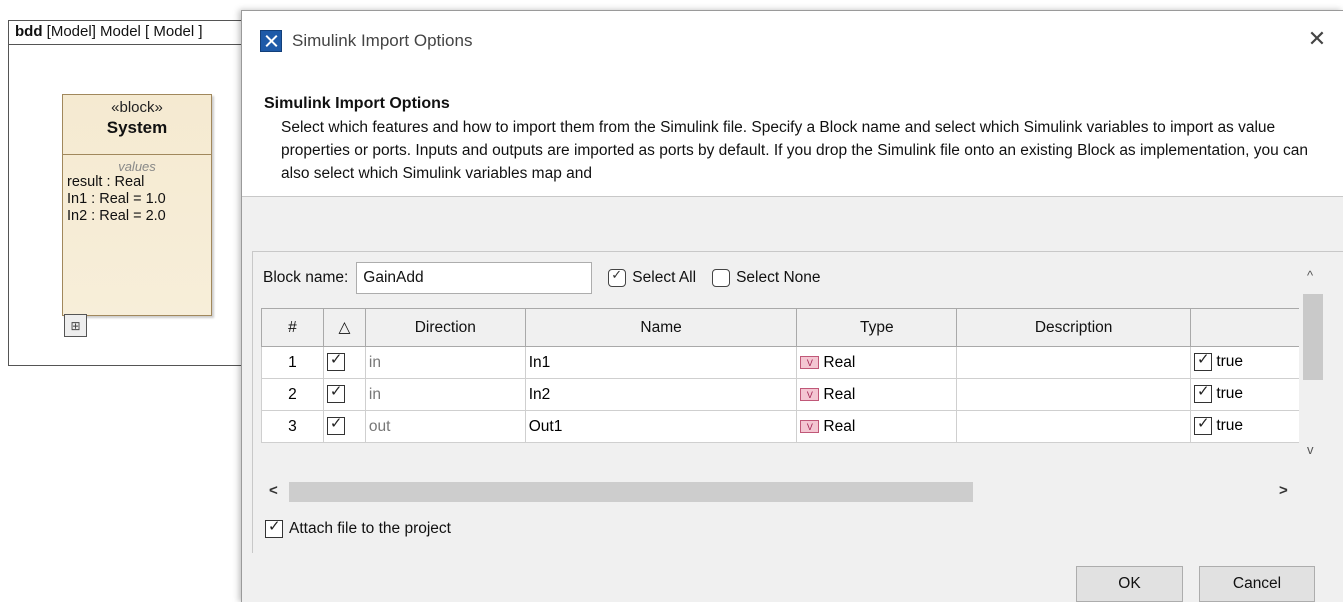 The width and height of the screenshot is (1343, 602). What do you see at coordinates (75, 325) in the screenshot?
I see `block-structure-icon: ⊞` at bounding box center [75, 325].